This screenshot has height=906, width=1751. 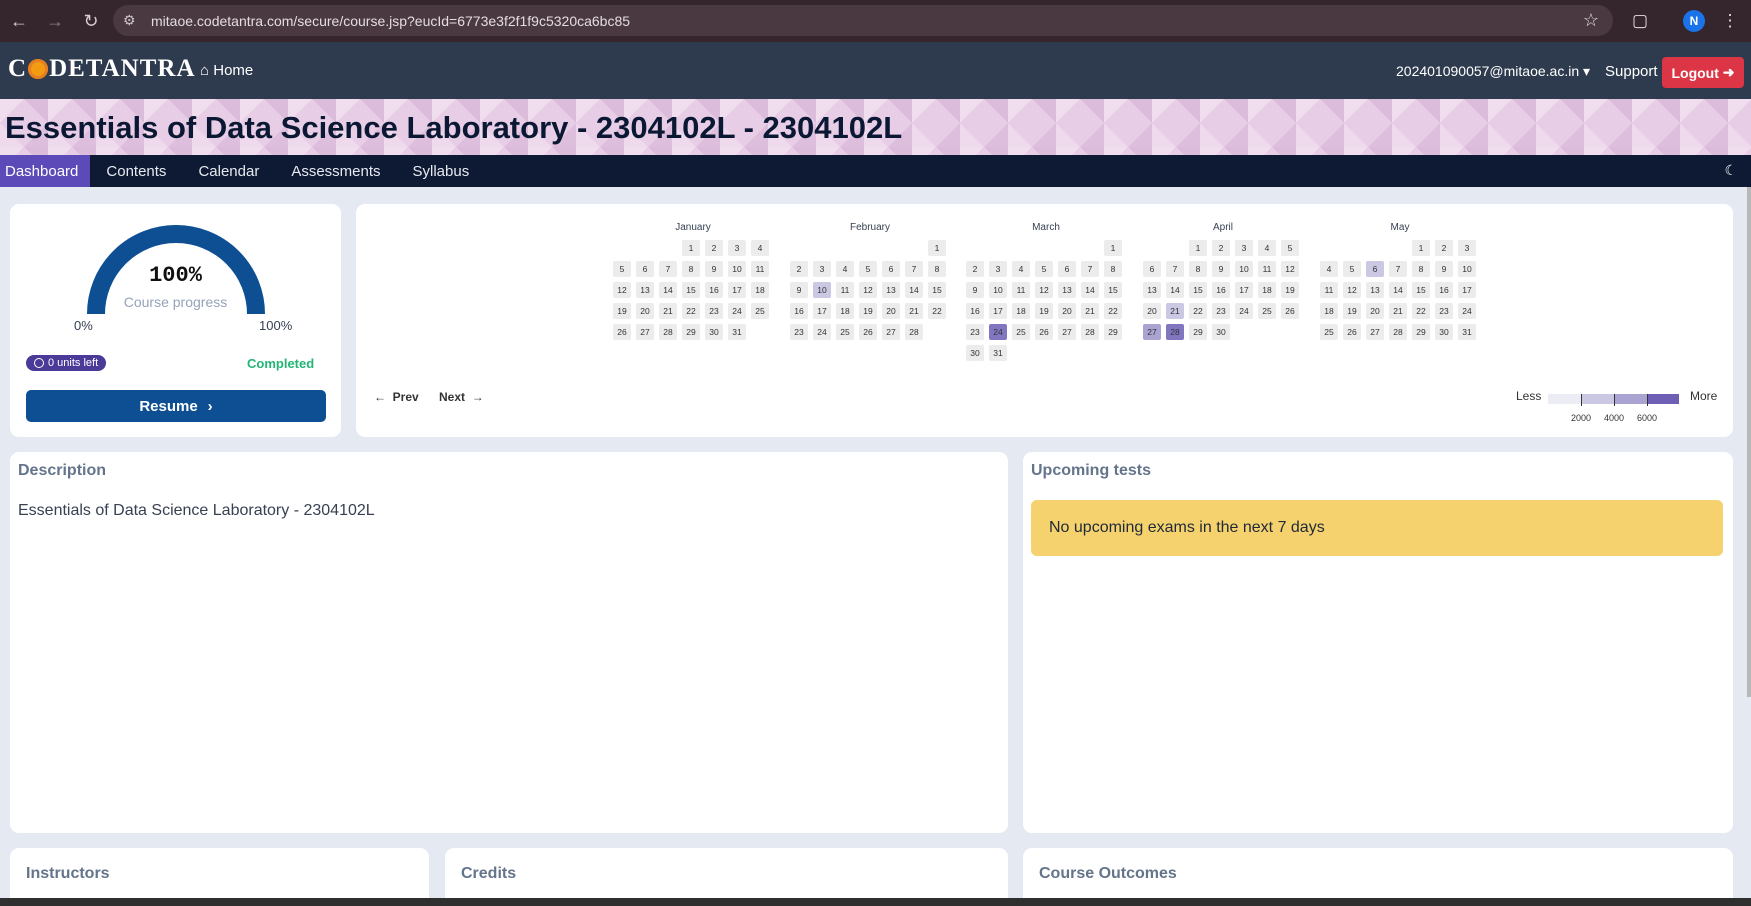 I want to click on resume-button: Resume ›, so click(x=176, y=406).